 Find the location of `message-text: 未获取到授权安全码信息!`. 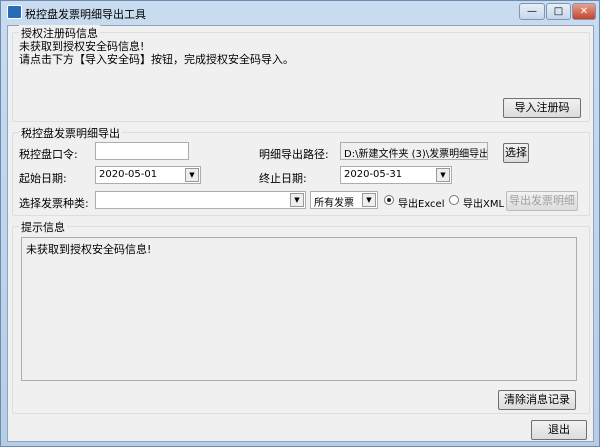

message-text: 未获取到授权安全码信息! is located at coordinates (89, 249).